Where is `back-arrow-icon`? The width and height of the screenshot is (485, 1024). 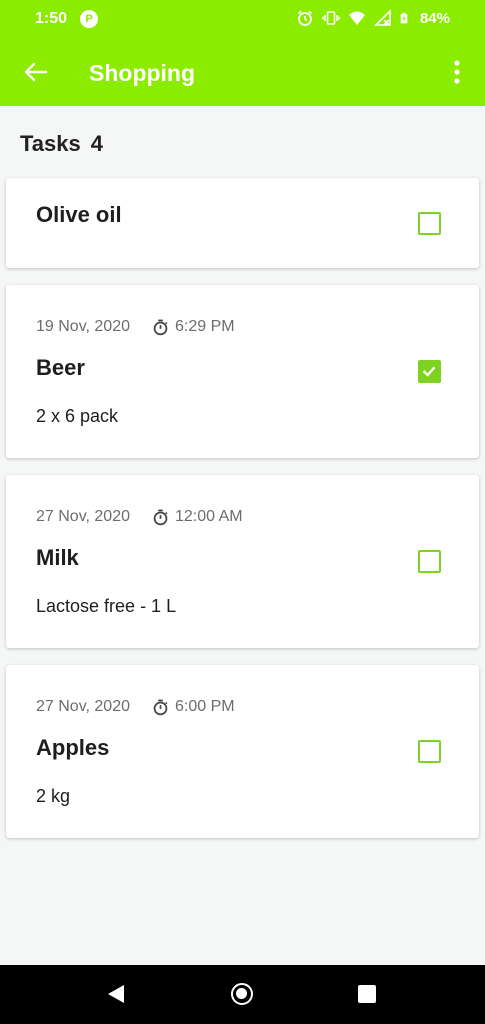
back-arrow-icon is located at coordinates (35, 72).